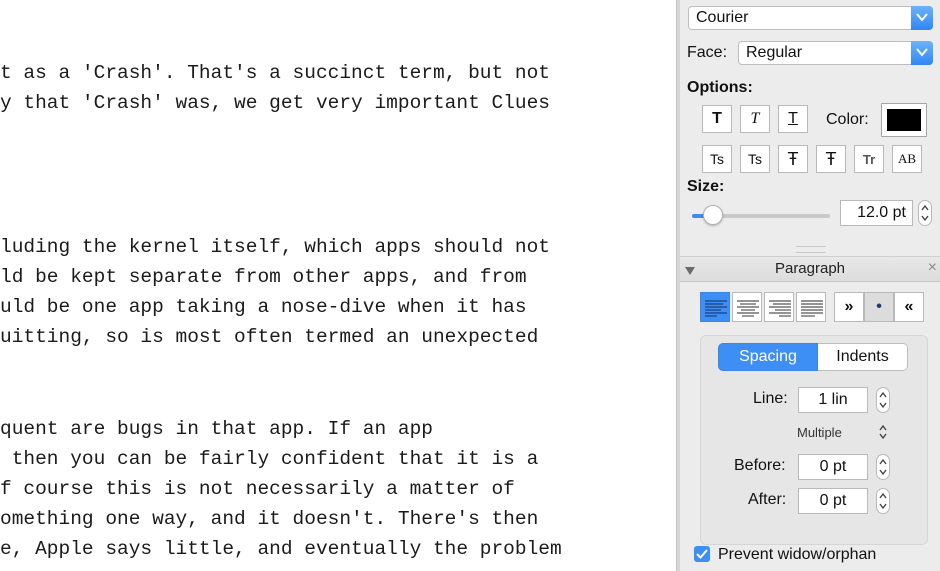 The image size is (940, 571). I want to click on color-swatch-fill, so click(904, 120).